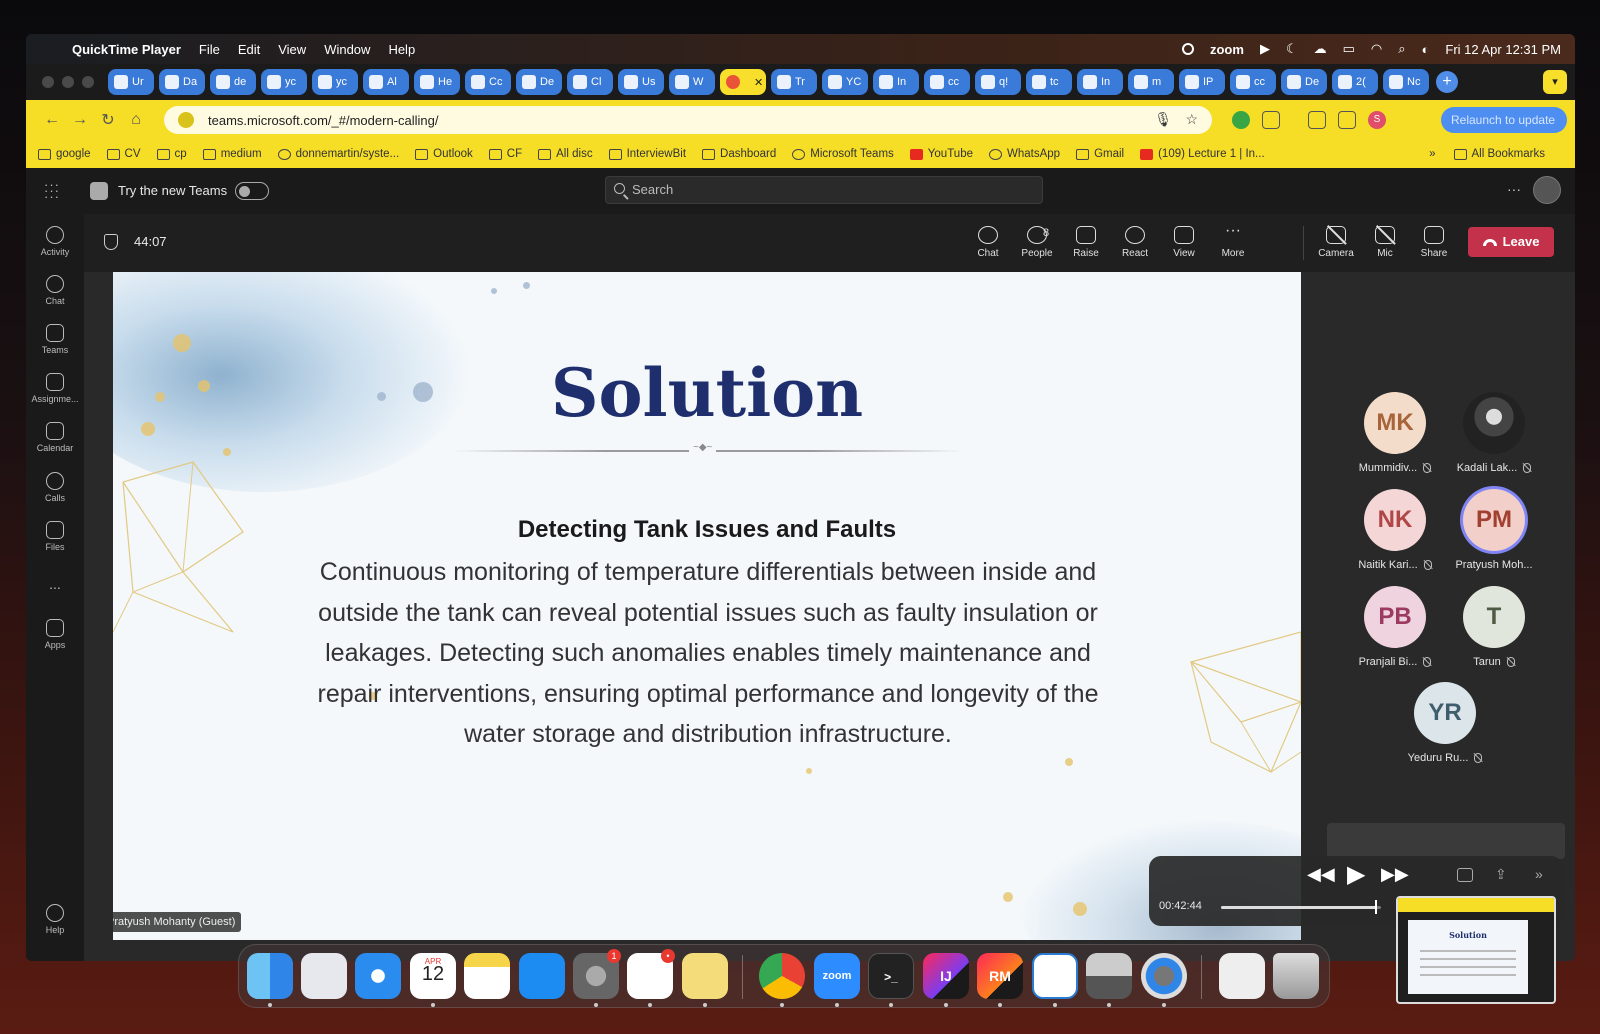 This screenshot has width=1600, height=1034. What do you see at coordinates (837, 976) in the screenshot?
I see `zoom-app-icon: zoom` at bounding box center [837, 976].